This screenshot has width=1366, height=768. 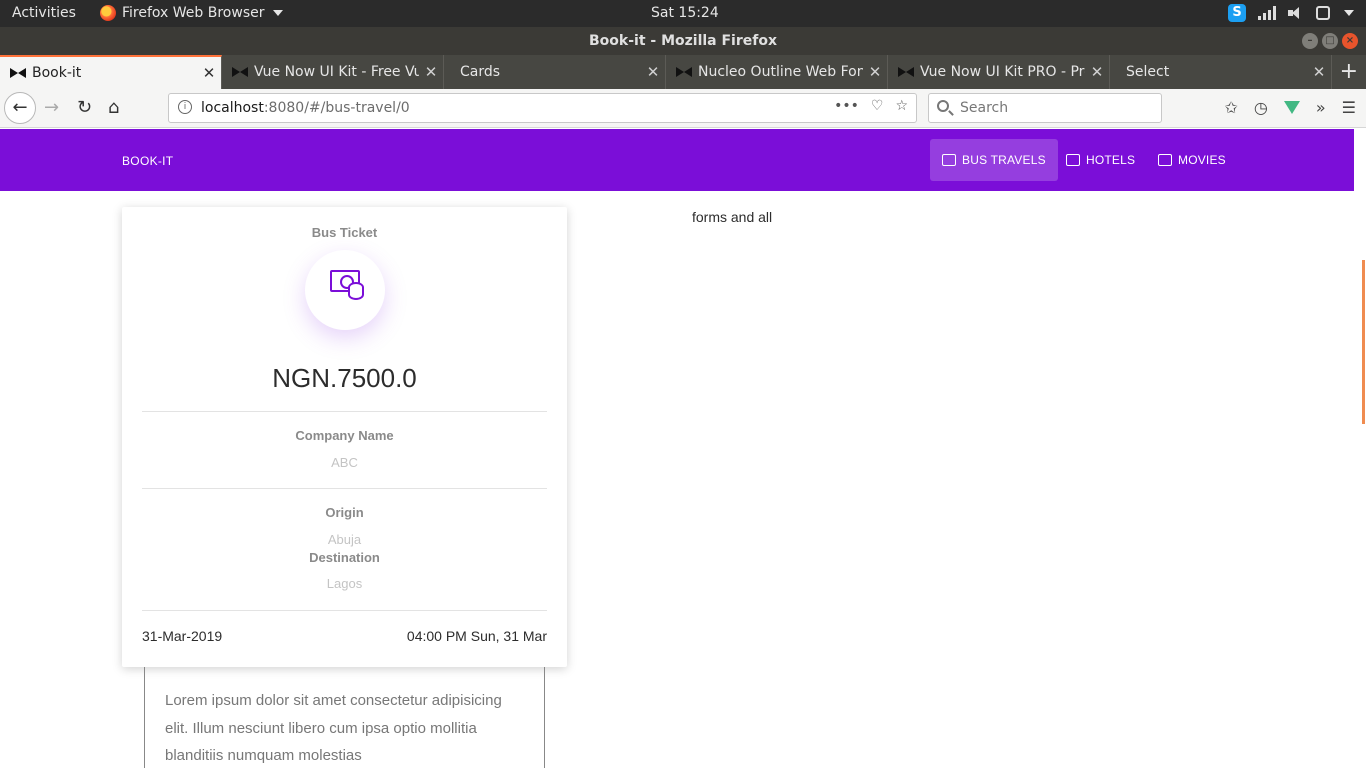 I want to click on tab-select: Select ✕, so click(x=1221, y=72).